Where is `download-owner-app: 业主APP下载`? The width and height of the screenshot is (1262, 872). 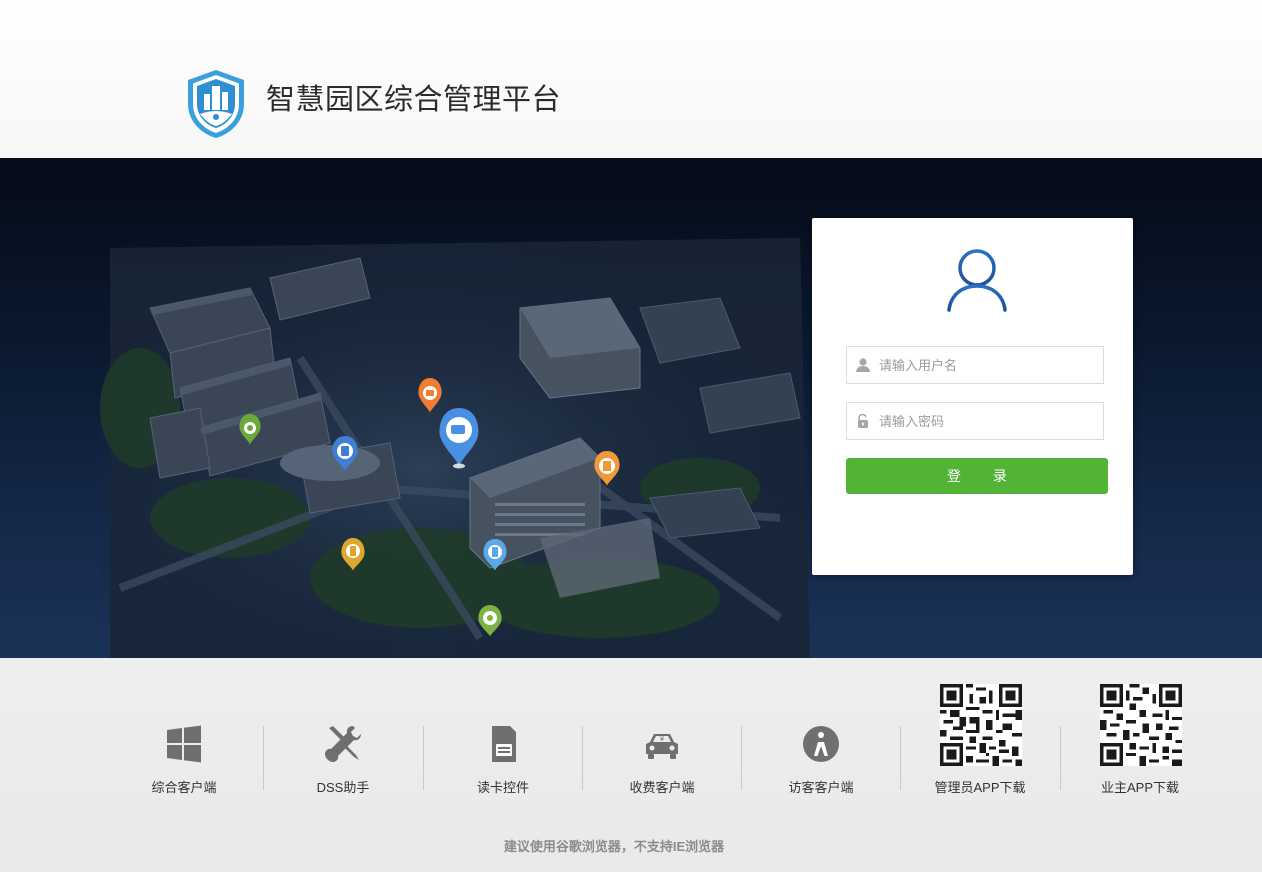
download-owner-app: 业主APP下载 is located at coordinates (1140, 743).